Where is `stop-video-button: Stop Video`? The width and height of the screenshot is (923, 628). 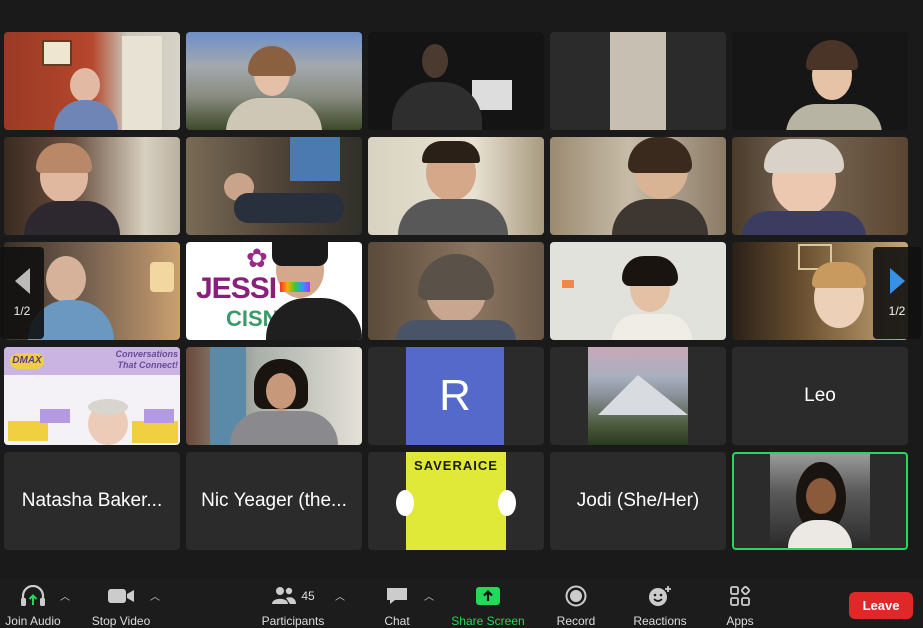 stop-video-button: Stop Video is located at coordinates (121, 606).